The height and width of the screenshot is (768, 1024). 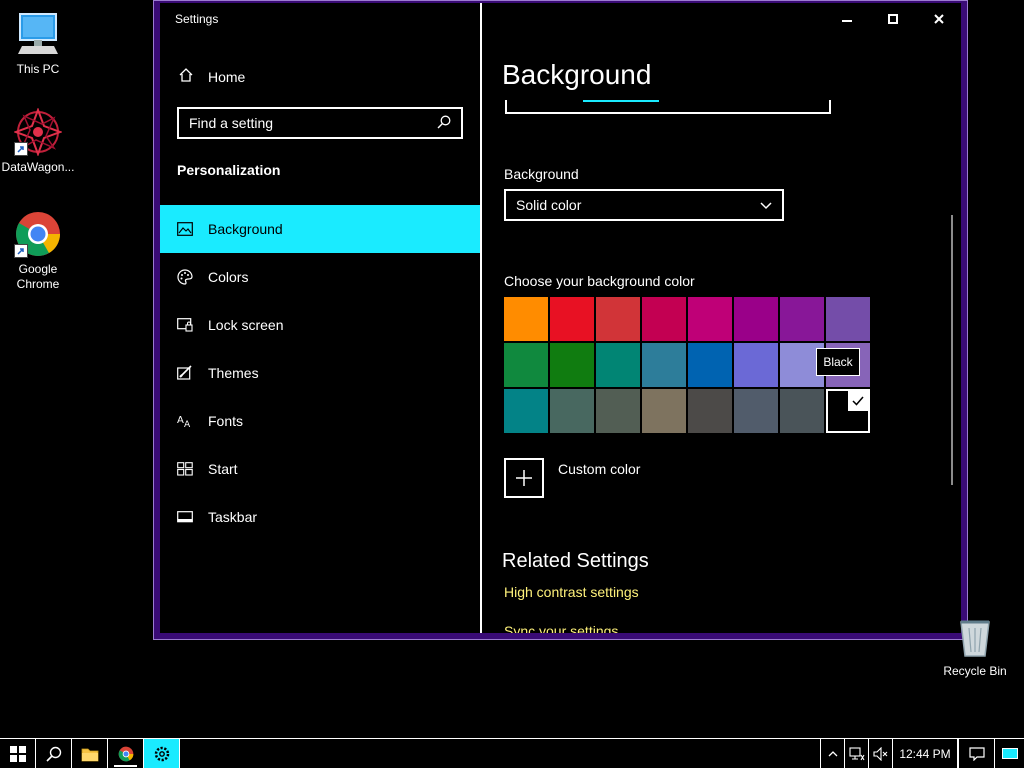 I want to click on show-hidden-icons-button, so click(x=832, y=753).